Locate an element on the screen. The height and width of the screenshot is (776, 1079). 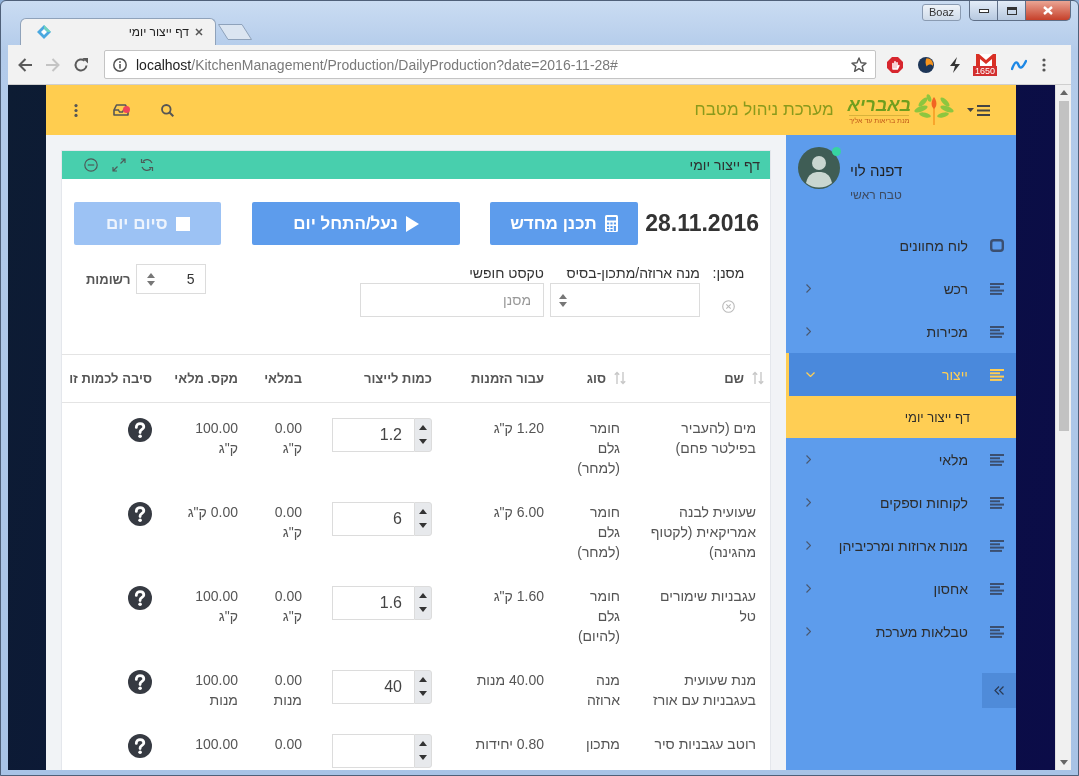
column-header: עבור הזמנות is located at coordinates (507, 378).